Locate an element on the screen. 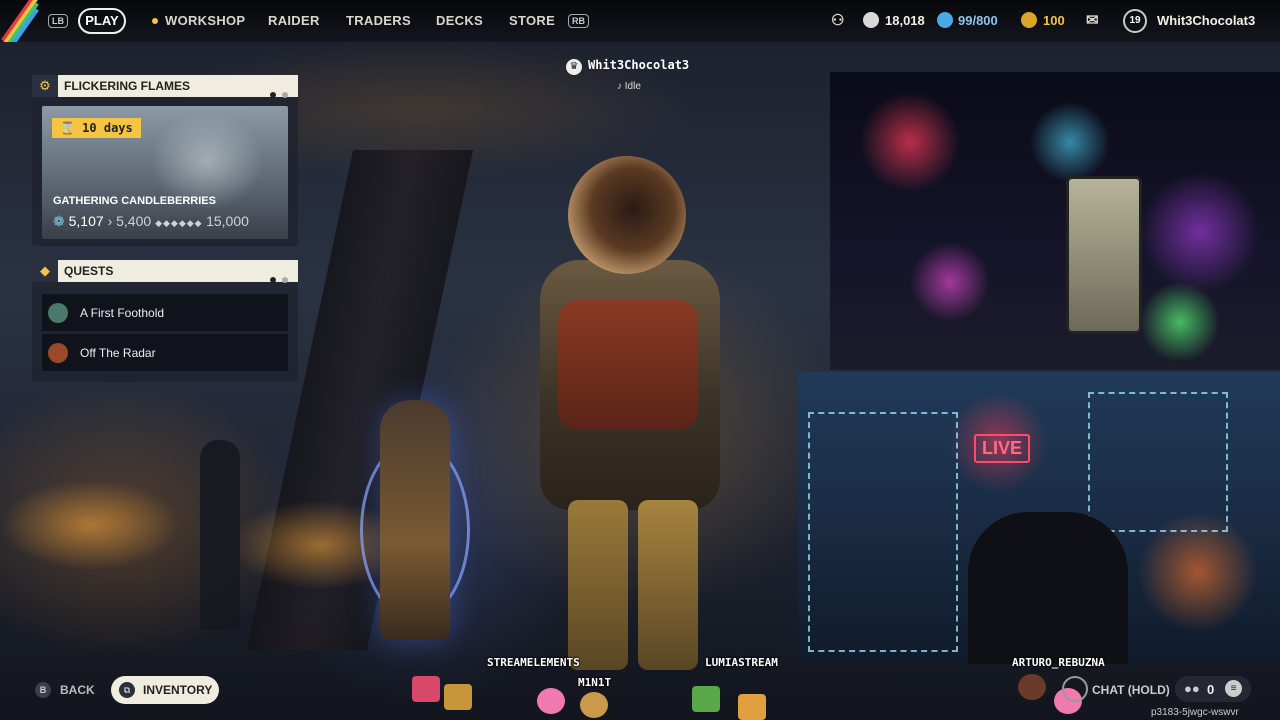  overlay-label: LUMIASTREAM is located at coordinates (741, 662).